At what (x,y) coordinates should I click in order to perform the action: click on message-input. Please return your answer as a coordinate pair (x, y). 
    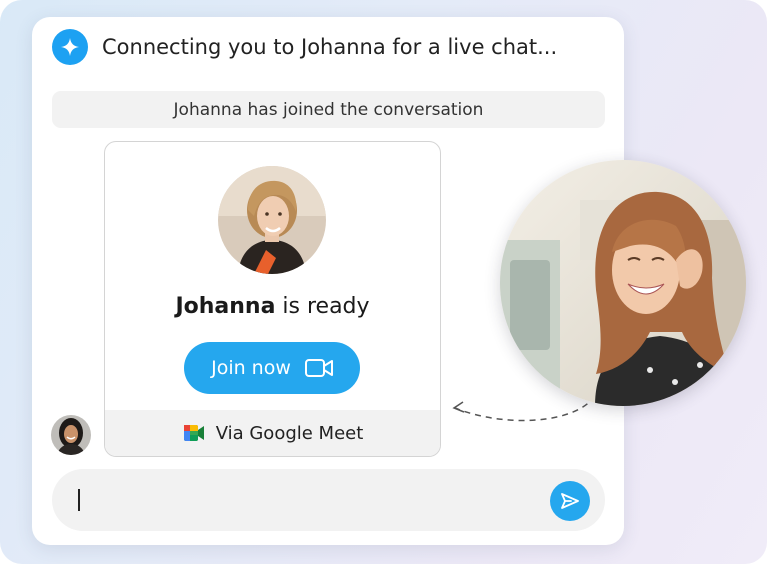
    Looking at the image, I should click on (328, 500).